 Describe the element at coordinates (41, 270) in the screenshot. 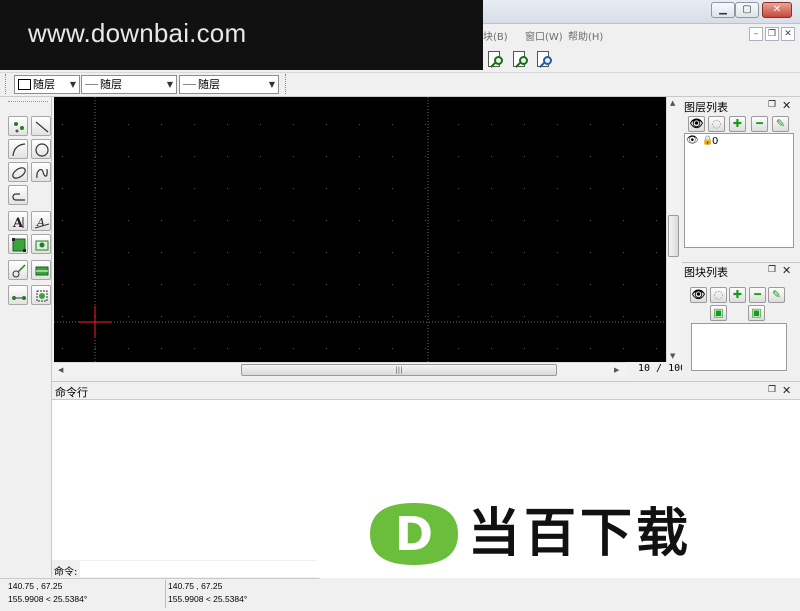

I see `block-insert-tool-icon` at that location.